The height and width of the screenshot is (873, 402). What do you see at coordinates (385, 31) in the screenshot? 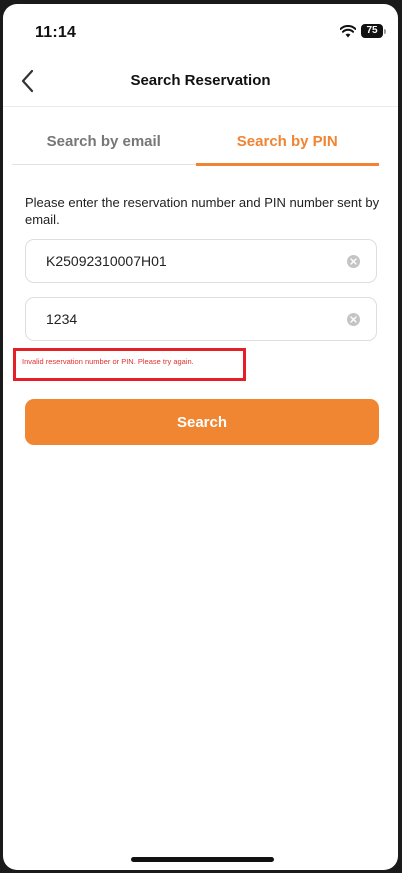
I see `battery-cap` at bounding box center [385, 31].